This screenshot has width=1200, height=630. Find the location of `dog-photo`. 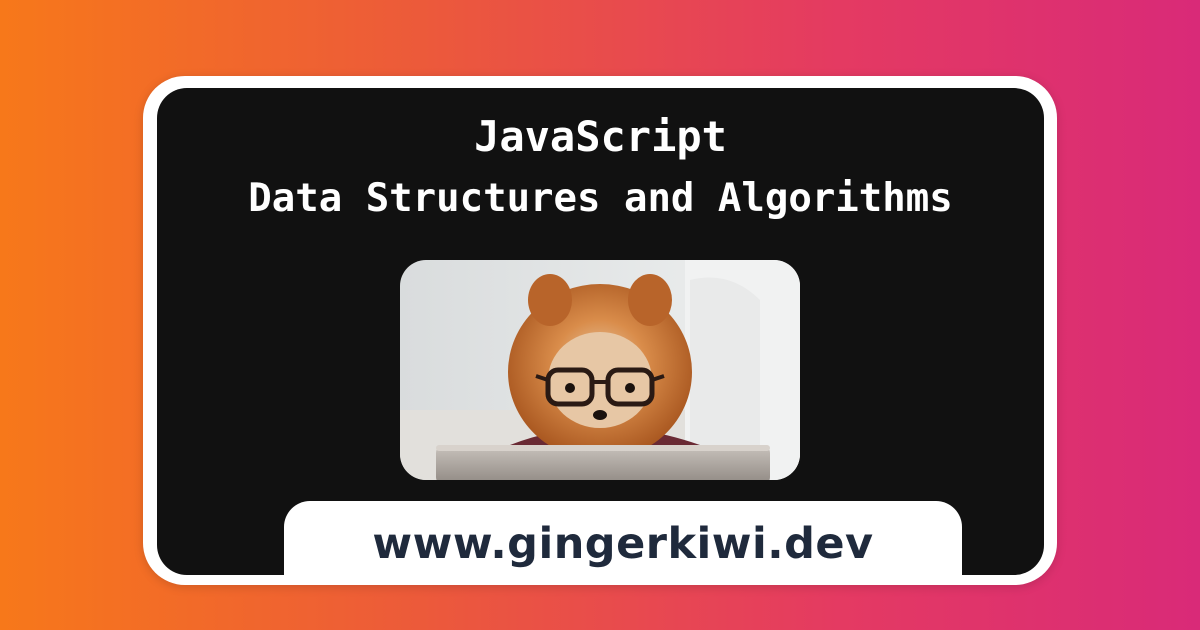

dog-photo is located at coordinates (600, 370).